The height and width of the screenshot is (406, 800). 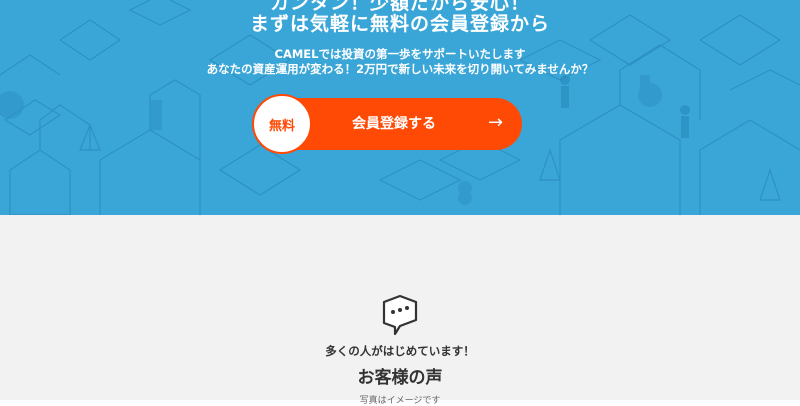 What do you see at coordinates (496, 122) in the screenshot?
I see `arrow-right-icon: →` at bounding box center [496, 122].